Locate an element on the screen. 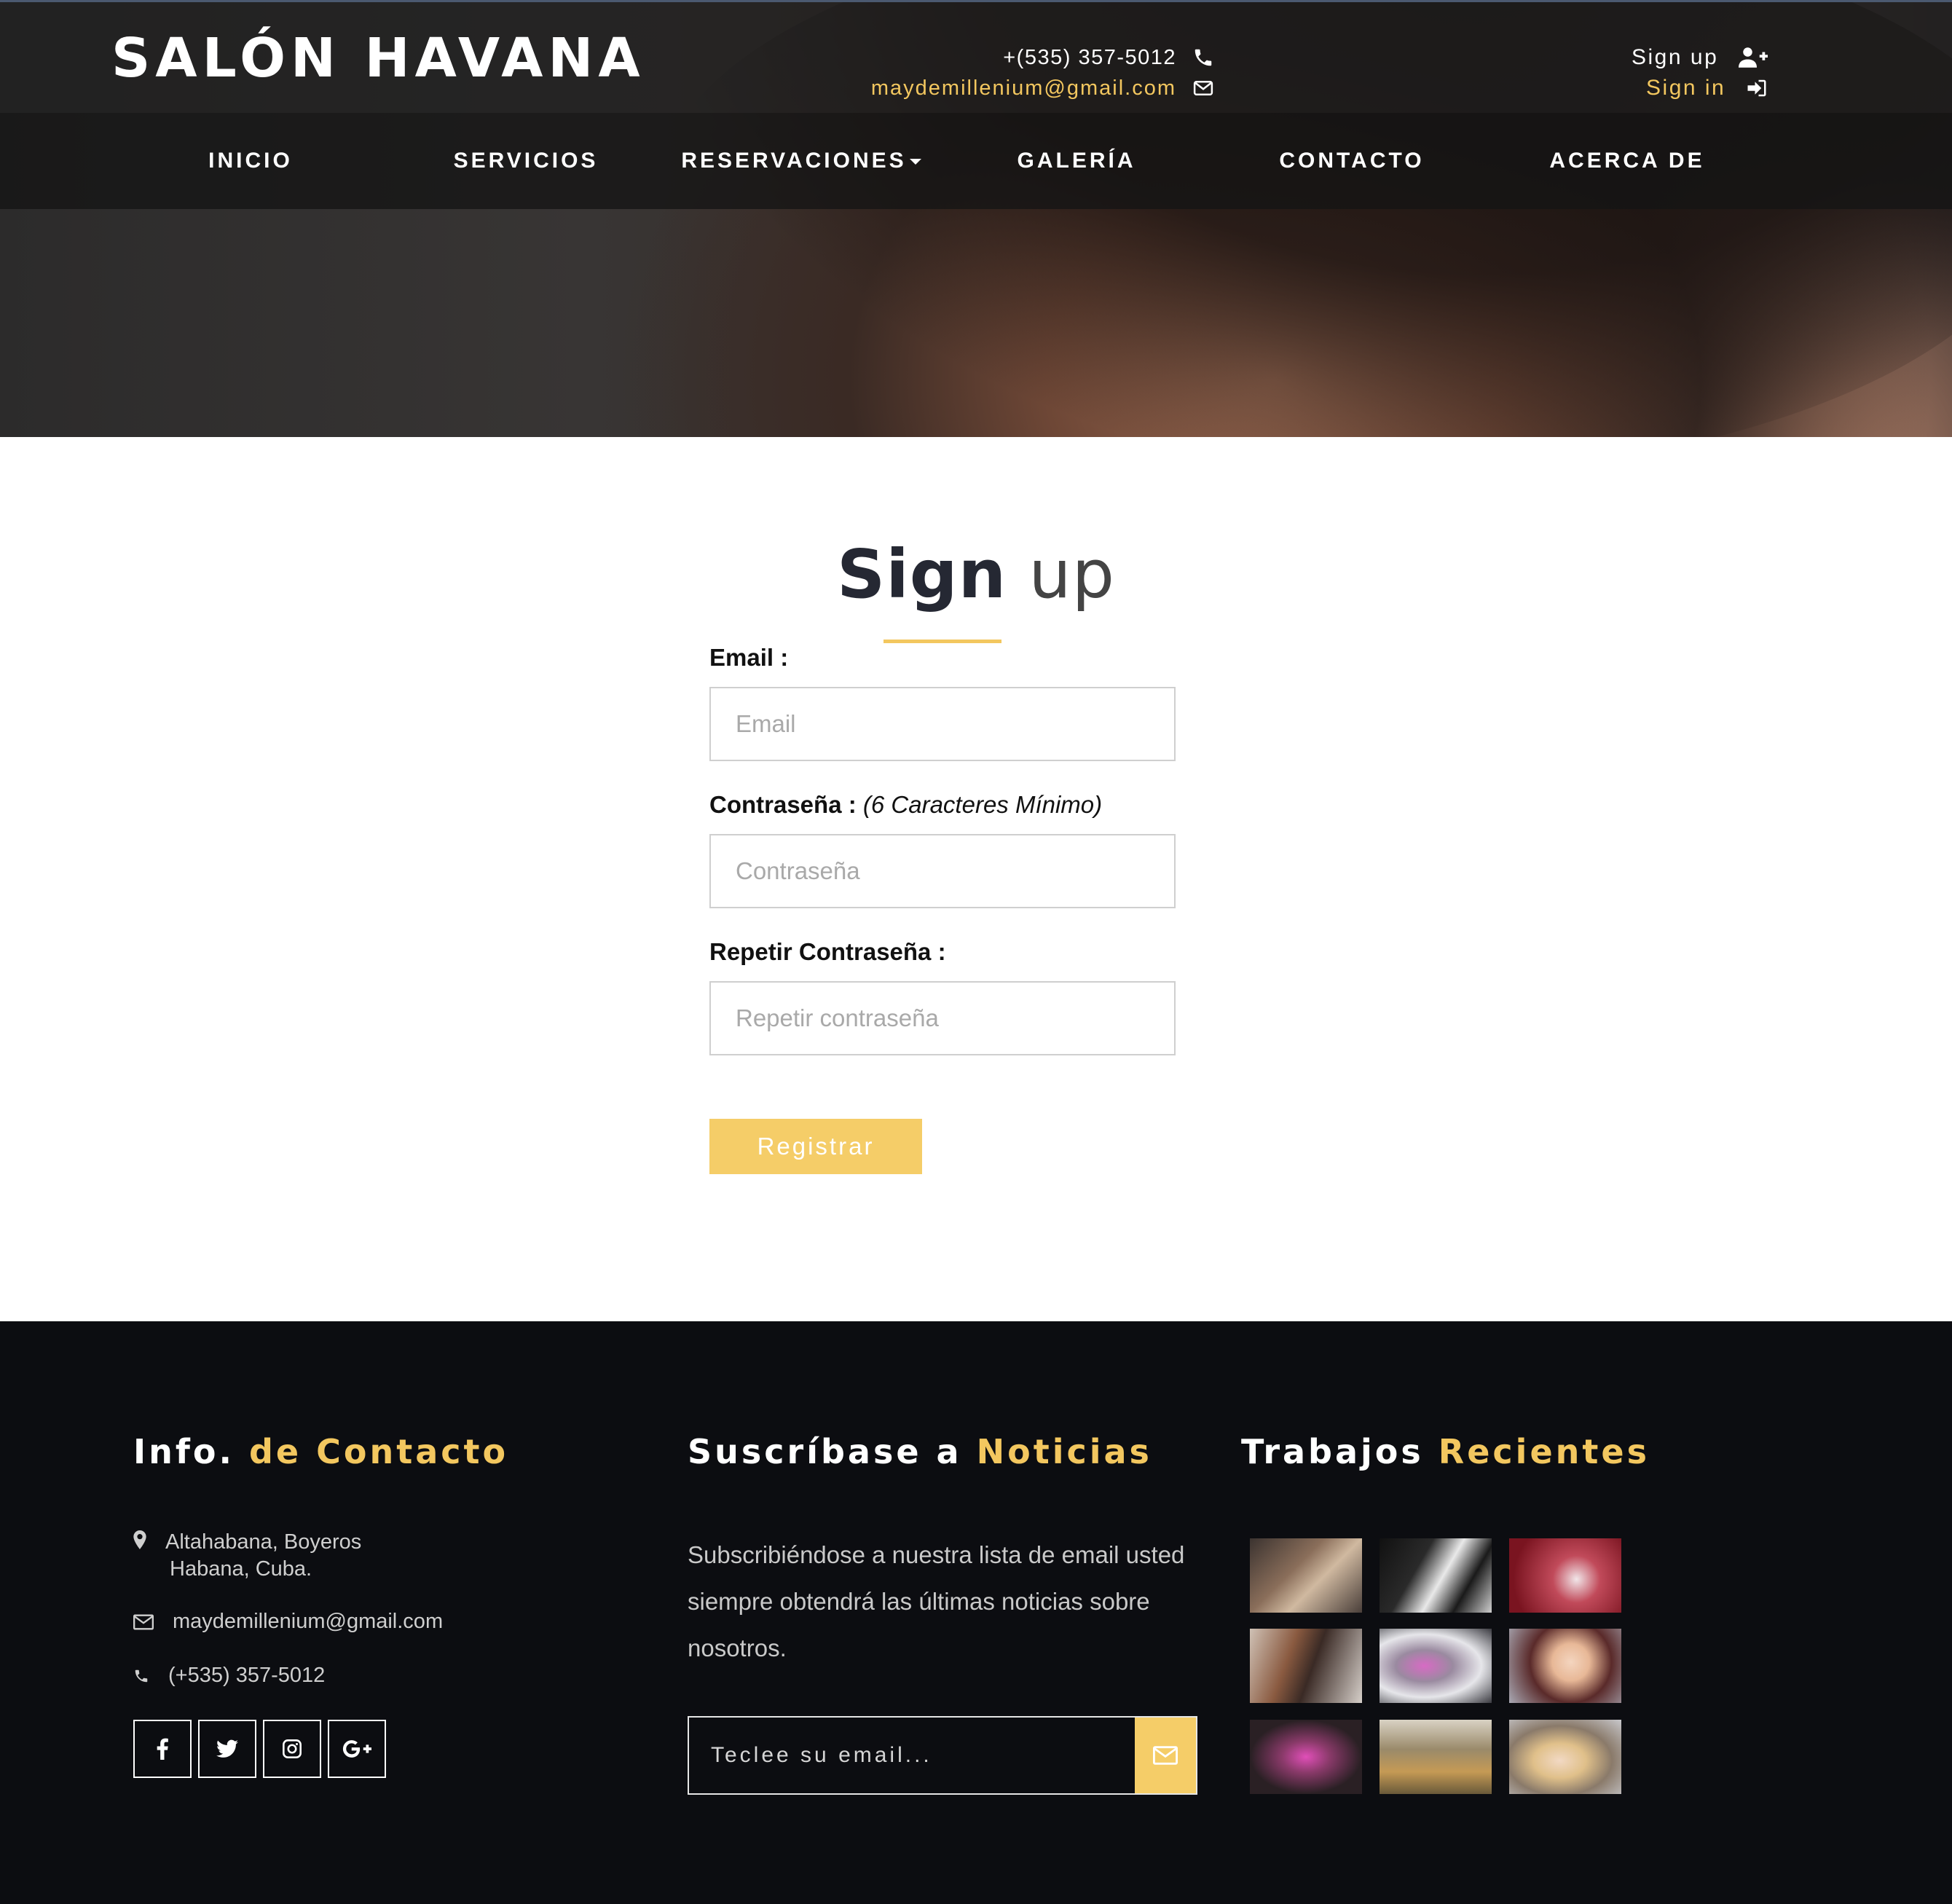 The height and width of the screenshot is (1904, 1952). subscribe-form is located at coordinates (942, 1755).